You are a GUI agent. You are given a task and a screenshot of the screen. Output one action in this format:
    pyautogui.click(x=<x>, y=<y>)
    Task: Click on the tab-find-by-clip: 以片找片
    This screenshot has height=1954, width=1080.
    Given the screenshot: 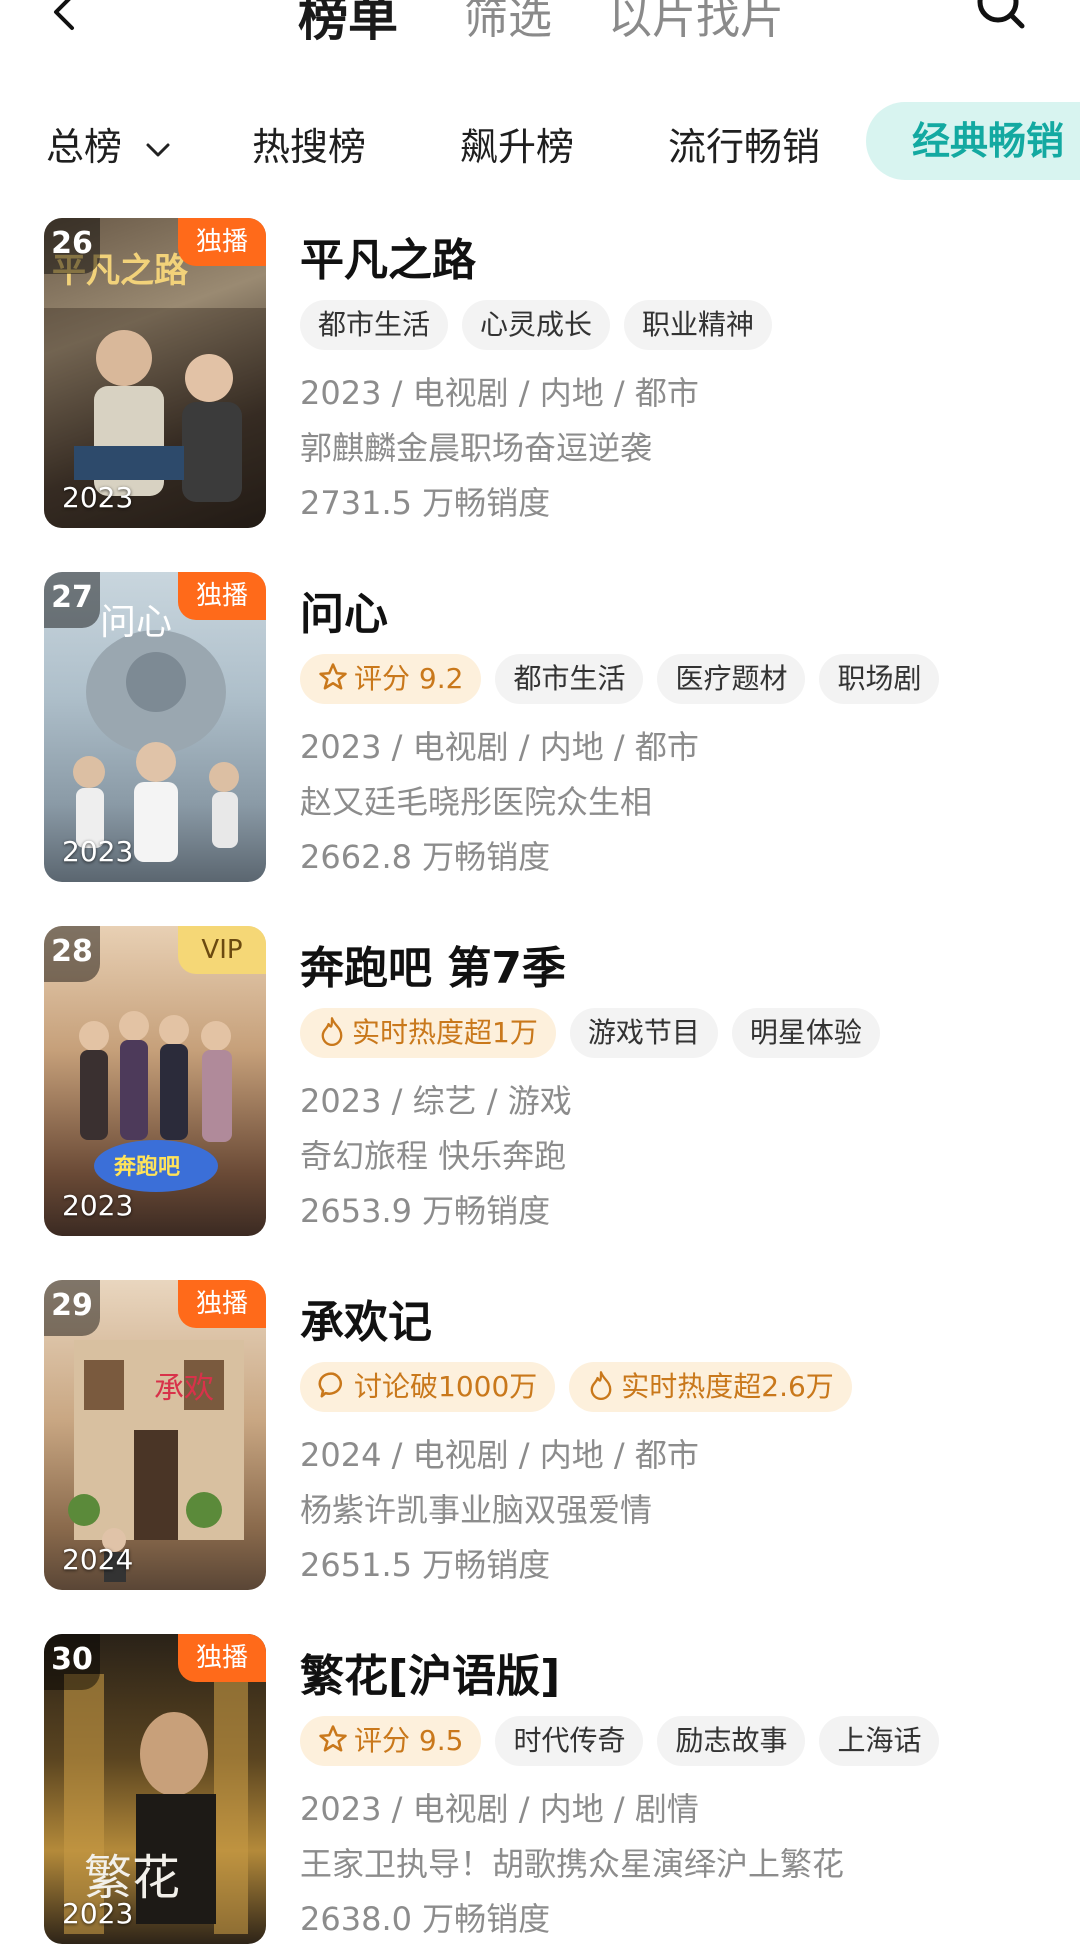 What is the action you would take?
    pyautogui.click(x=696, y=23)
    